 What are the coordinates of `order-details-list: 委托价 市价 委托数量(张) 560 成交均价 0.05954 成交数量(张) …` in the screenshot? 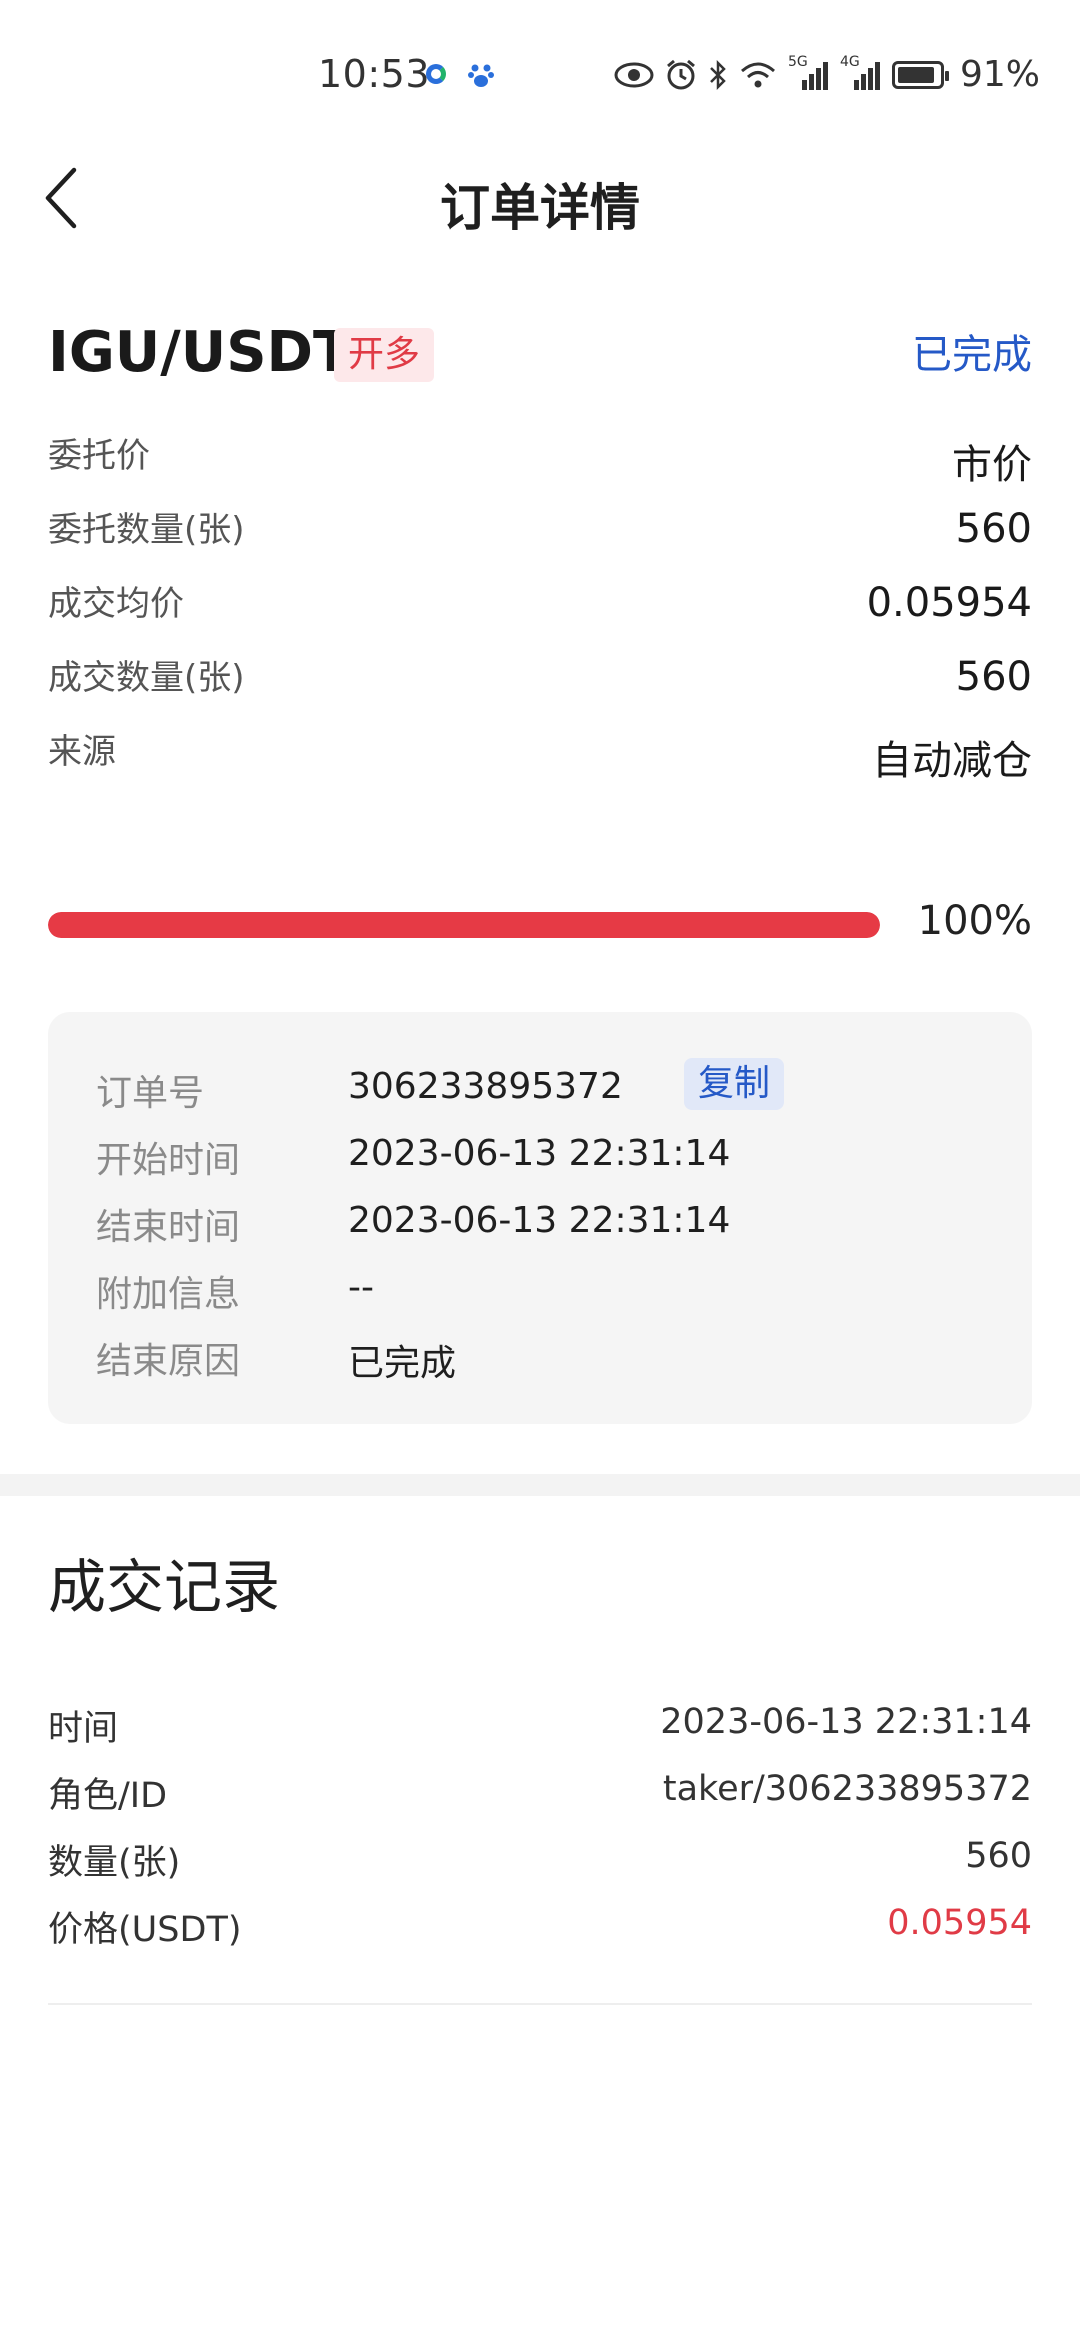 It's located at (540, 609).